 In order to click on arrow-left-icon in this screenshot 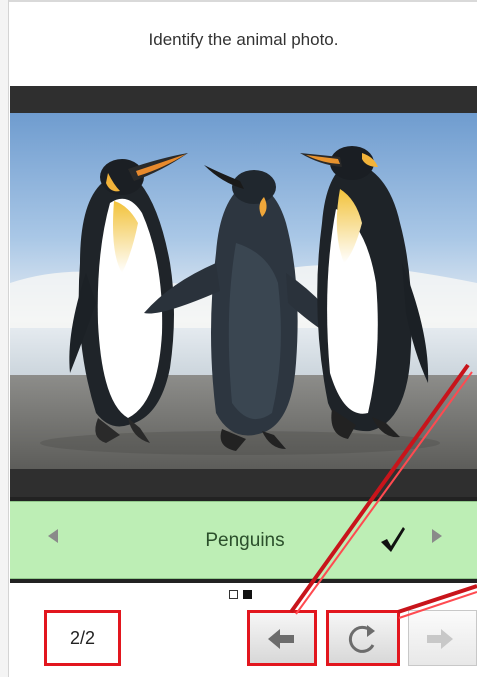, I will do `click(281, 639)`.